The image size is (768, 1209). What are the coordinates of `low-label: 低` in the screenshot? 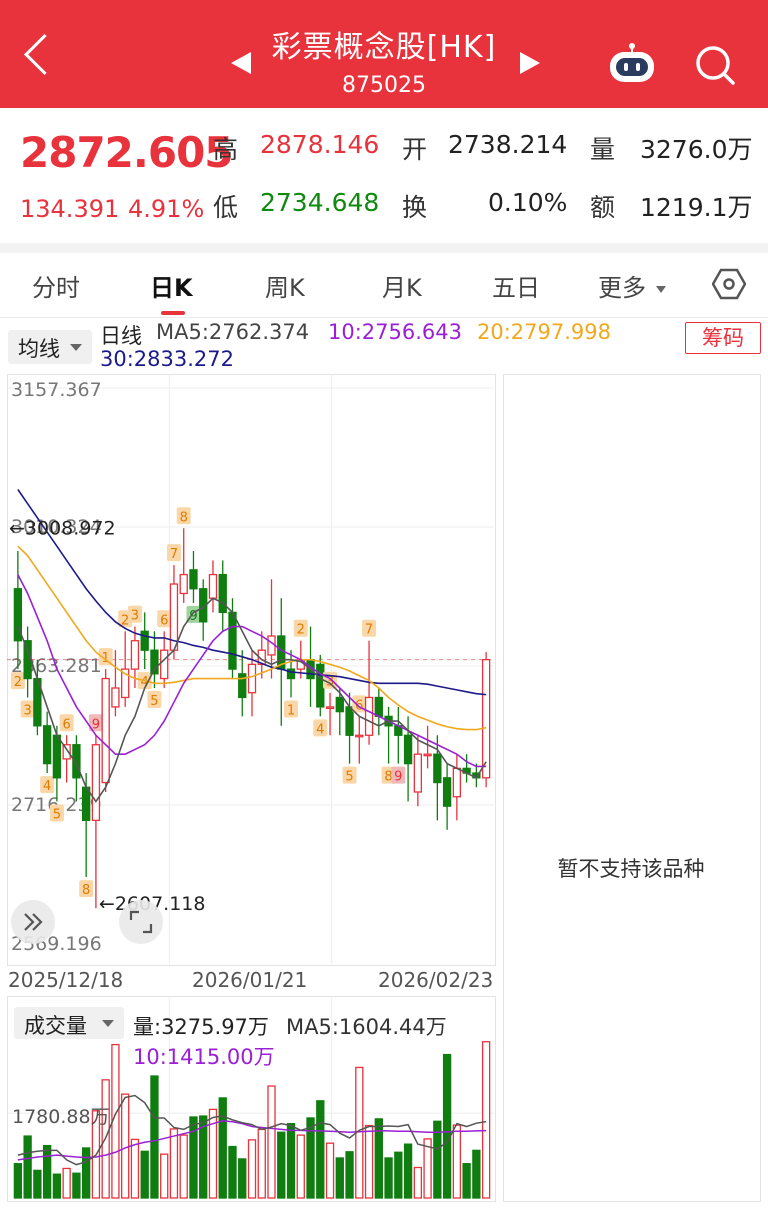 It's located at (226, 207).